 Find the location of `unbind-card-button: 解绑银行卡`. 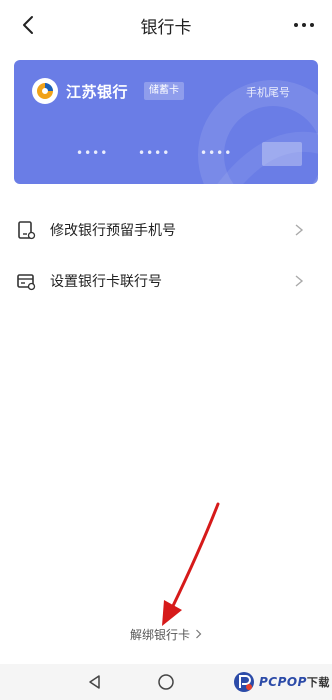

unbind-card-button: 解绑银行卡 is located at coordinates (166, 634).